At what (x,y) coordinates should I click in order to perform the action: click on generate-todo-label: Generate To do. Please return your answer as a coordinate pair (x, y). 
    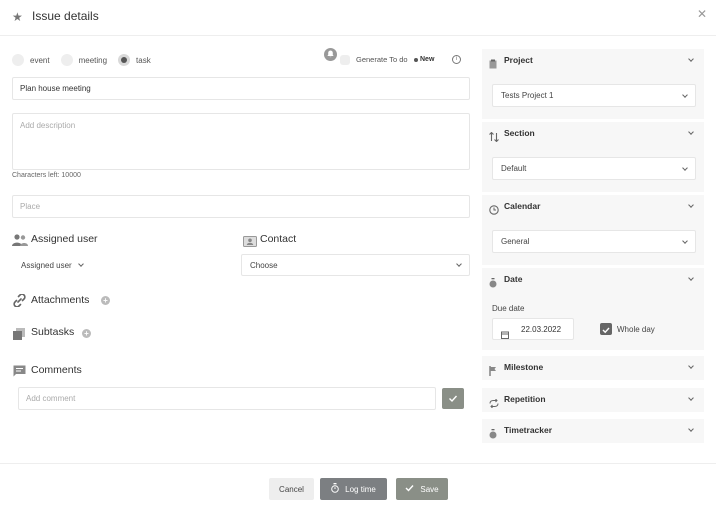
    Looking at the image, I should click on (382, 59).